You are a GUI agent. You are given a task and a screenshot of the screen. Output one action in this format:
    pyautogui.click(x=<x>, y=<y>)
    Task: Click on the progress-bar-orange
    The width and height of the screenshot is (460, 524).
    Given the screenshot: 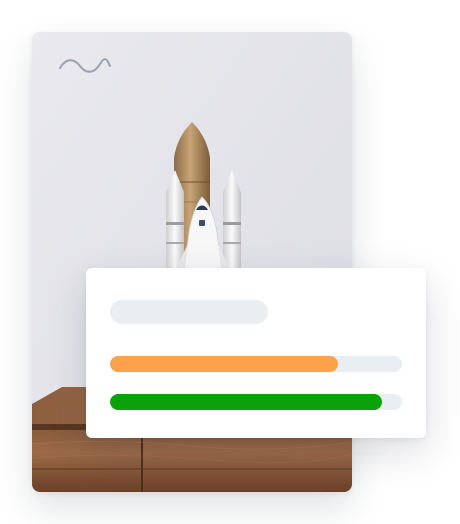 What is the action you would take?
    pyautogui.click(x=256, y=364)
    